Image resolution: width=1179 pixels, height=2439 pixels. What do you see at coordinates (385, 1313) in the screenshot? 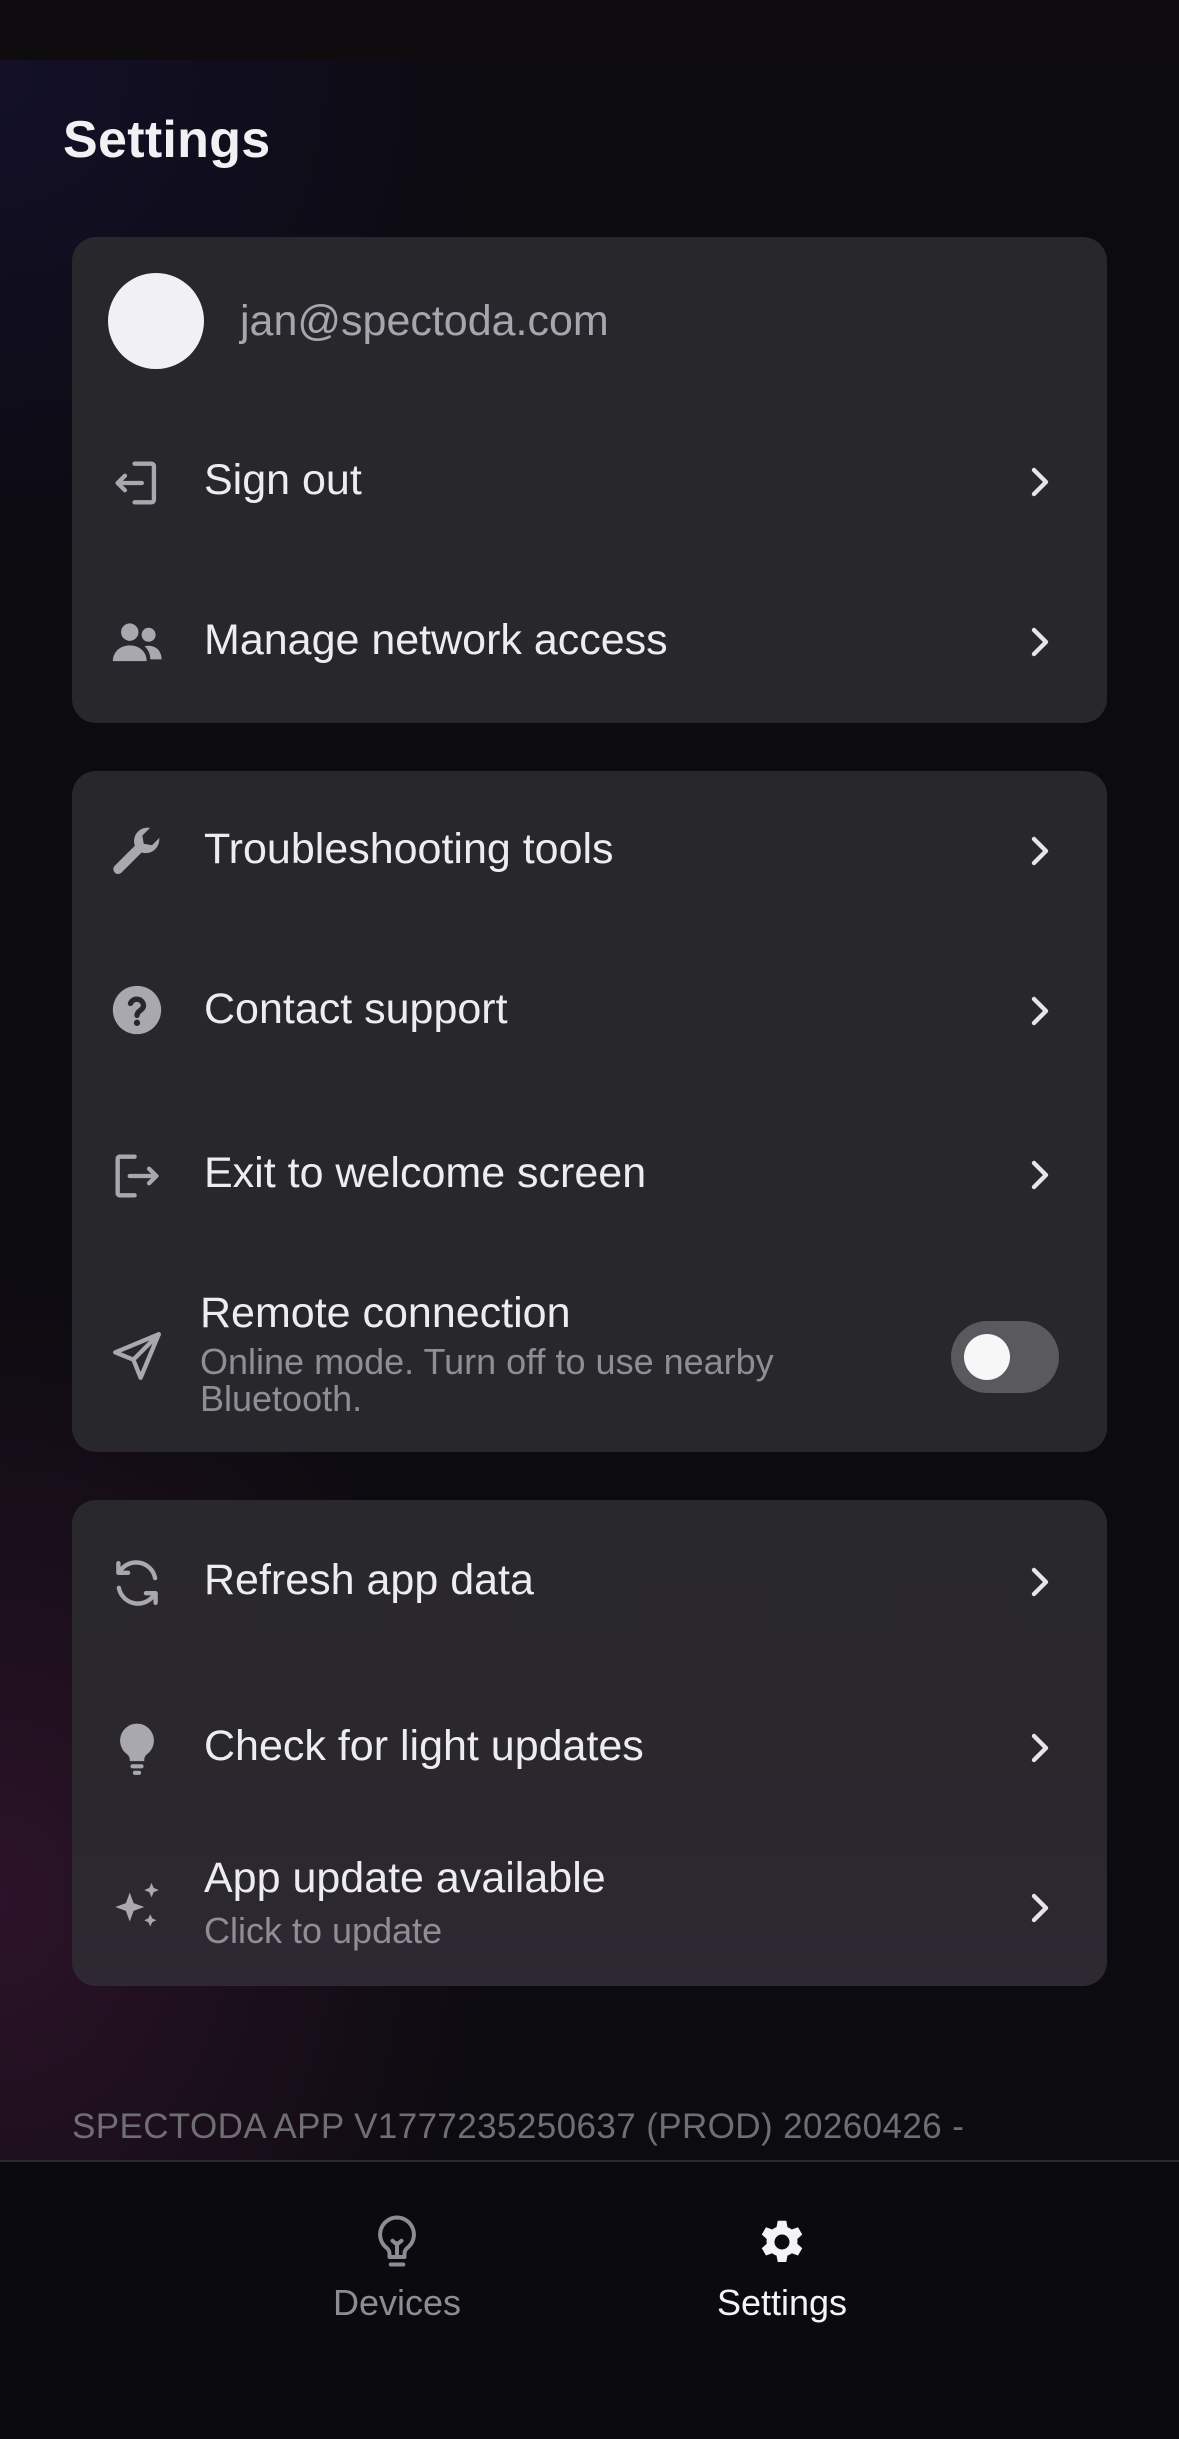
I see `remote-connection-label: Remote connection` at bounding box center [385, 1313].